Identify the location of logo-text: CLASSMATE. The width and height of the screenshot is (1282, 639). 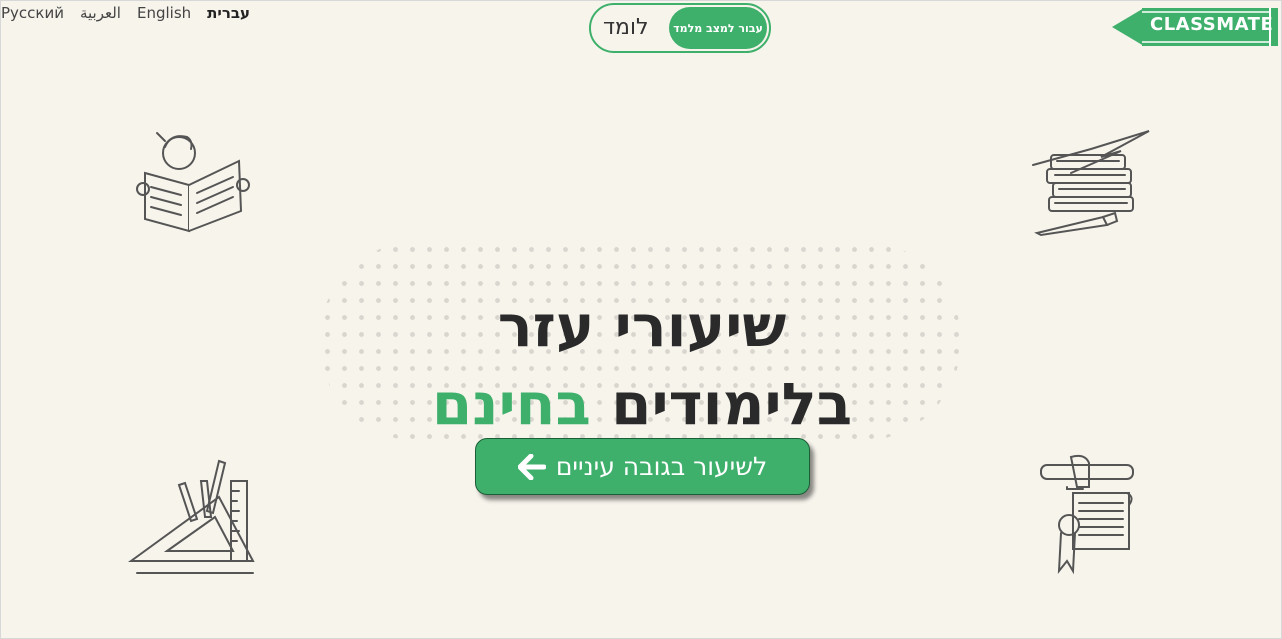
(1212, 24).